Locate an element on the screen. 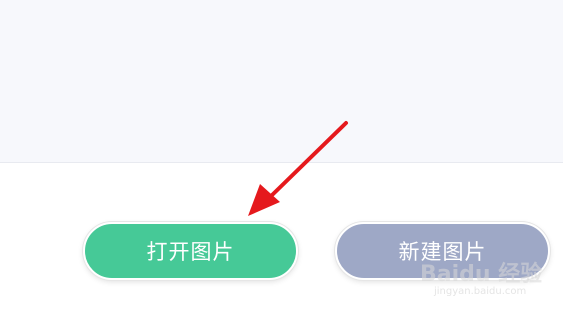 The image size is (563, 318). open-image-button: 打开图片 is located at coordinates (190, 251).